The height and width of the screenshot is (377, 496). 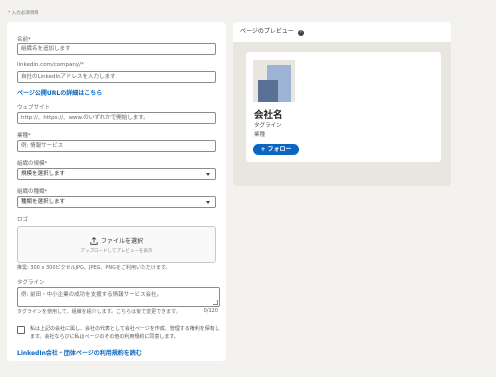 What do you see at coordinates (342, 32) in the screenshot?
I see `preview-header: ページのプレビュー ?` at bounding box center [342, 32].